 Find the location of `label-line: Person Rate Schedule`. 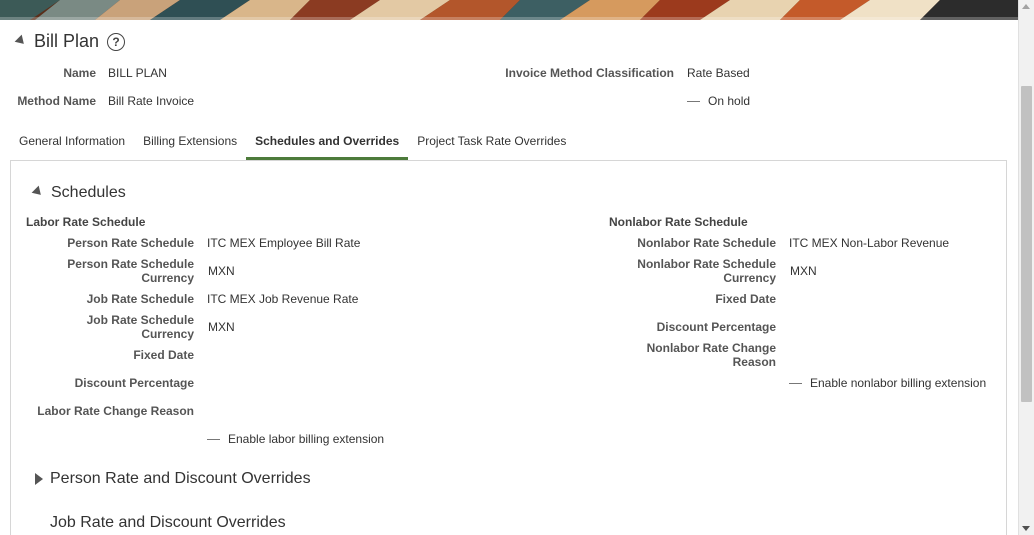

label-line: Person Rate Schedule is located at coordinates (130, 264).